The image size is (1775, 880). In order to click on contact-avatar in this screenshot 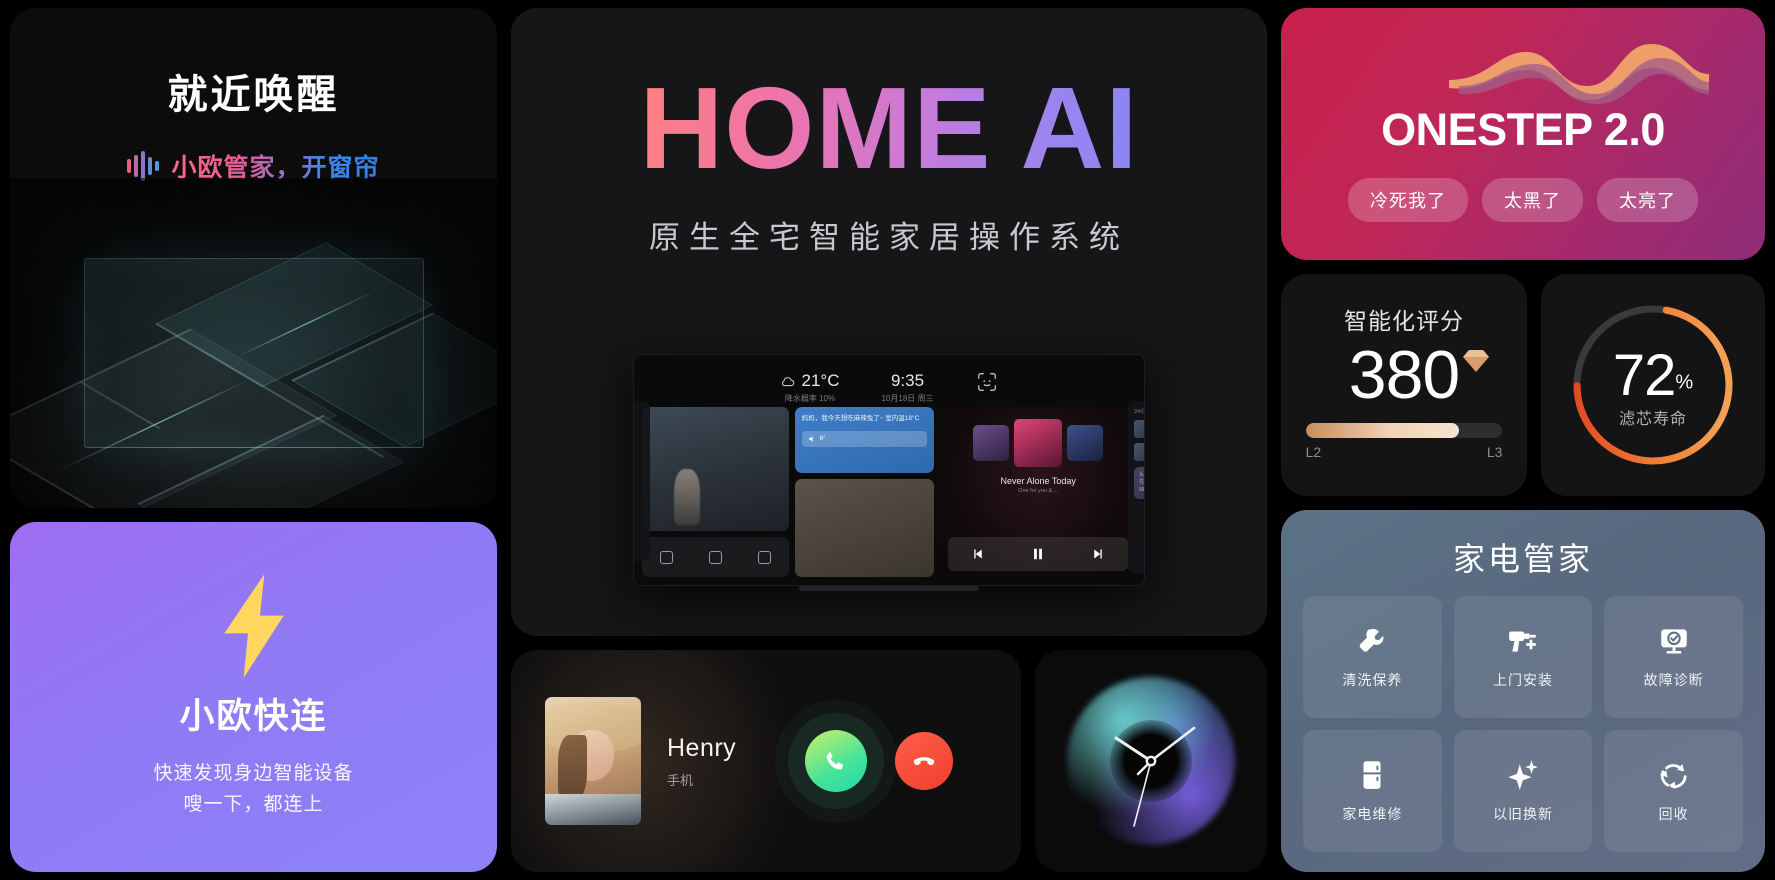, I will do `click(593, 761)`.